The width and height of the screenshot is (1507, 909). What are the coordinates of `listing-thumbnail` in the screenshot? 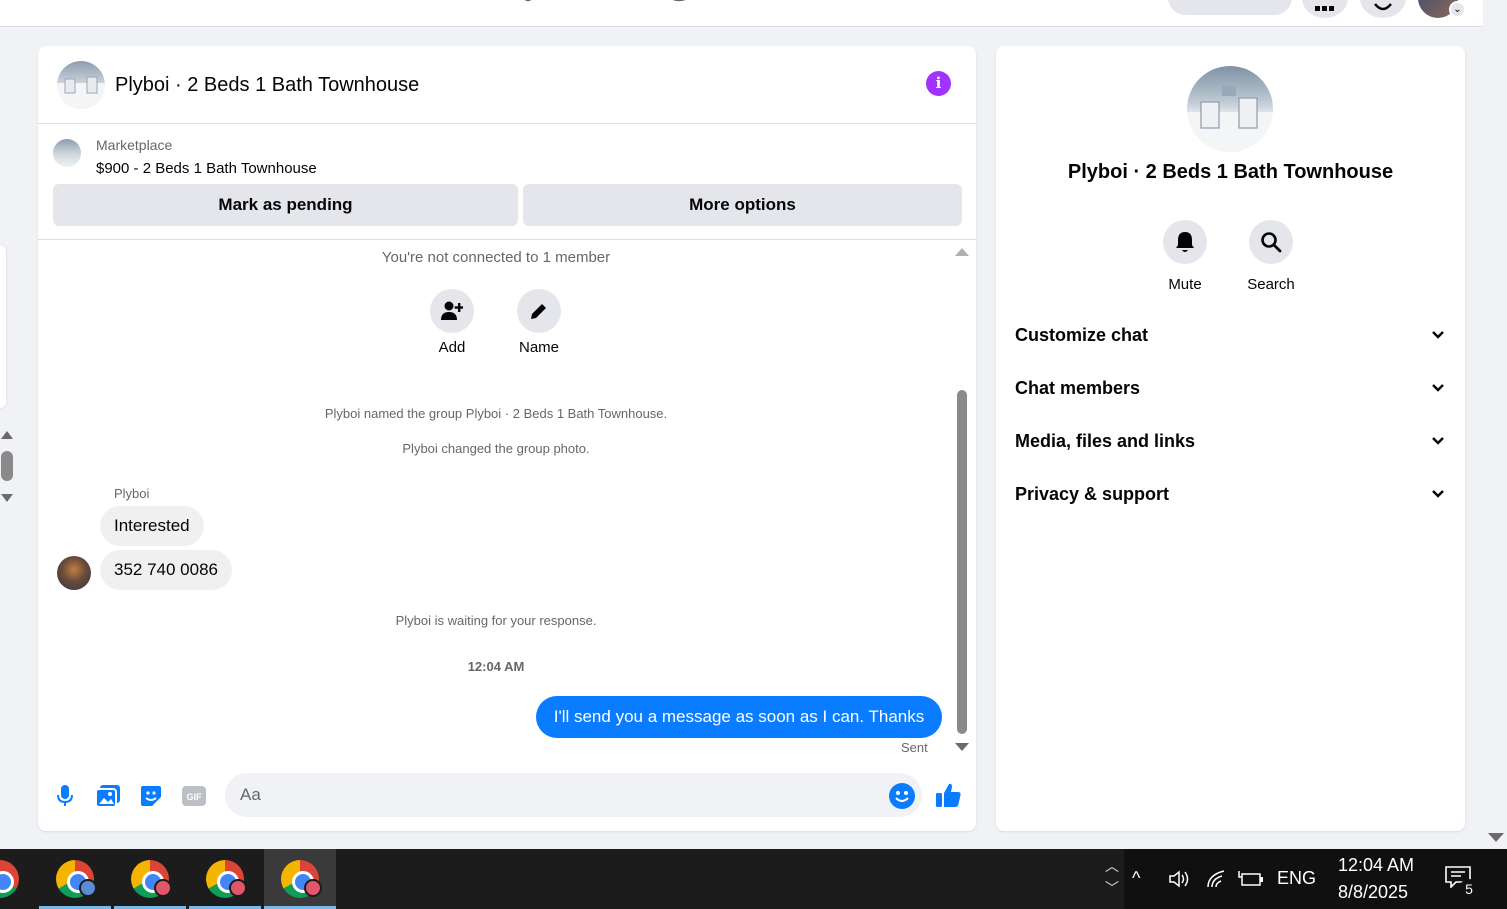 It's located at (67, 153).